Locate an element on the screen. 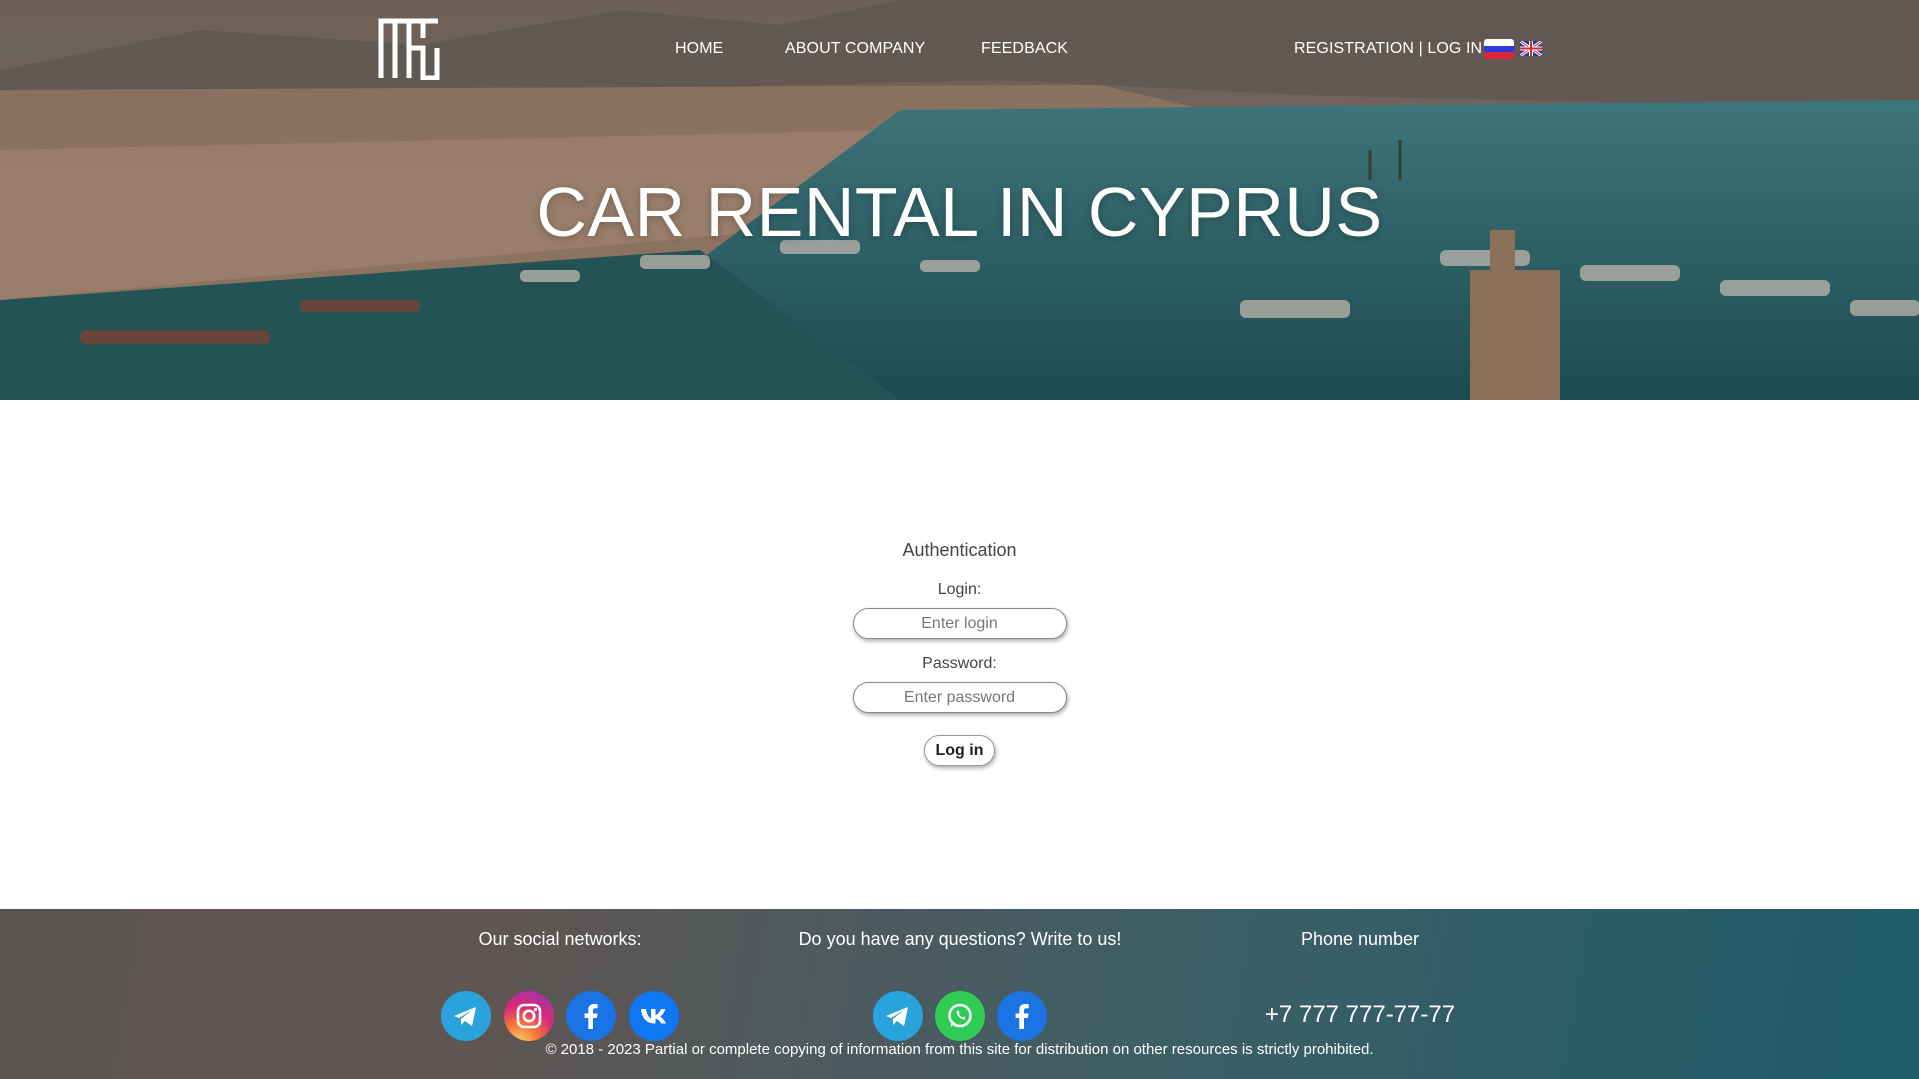  password-label: Password: is located at coordinates (959, 663).